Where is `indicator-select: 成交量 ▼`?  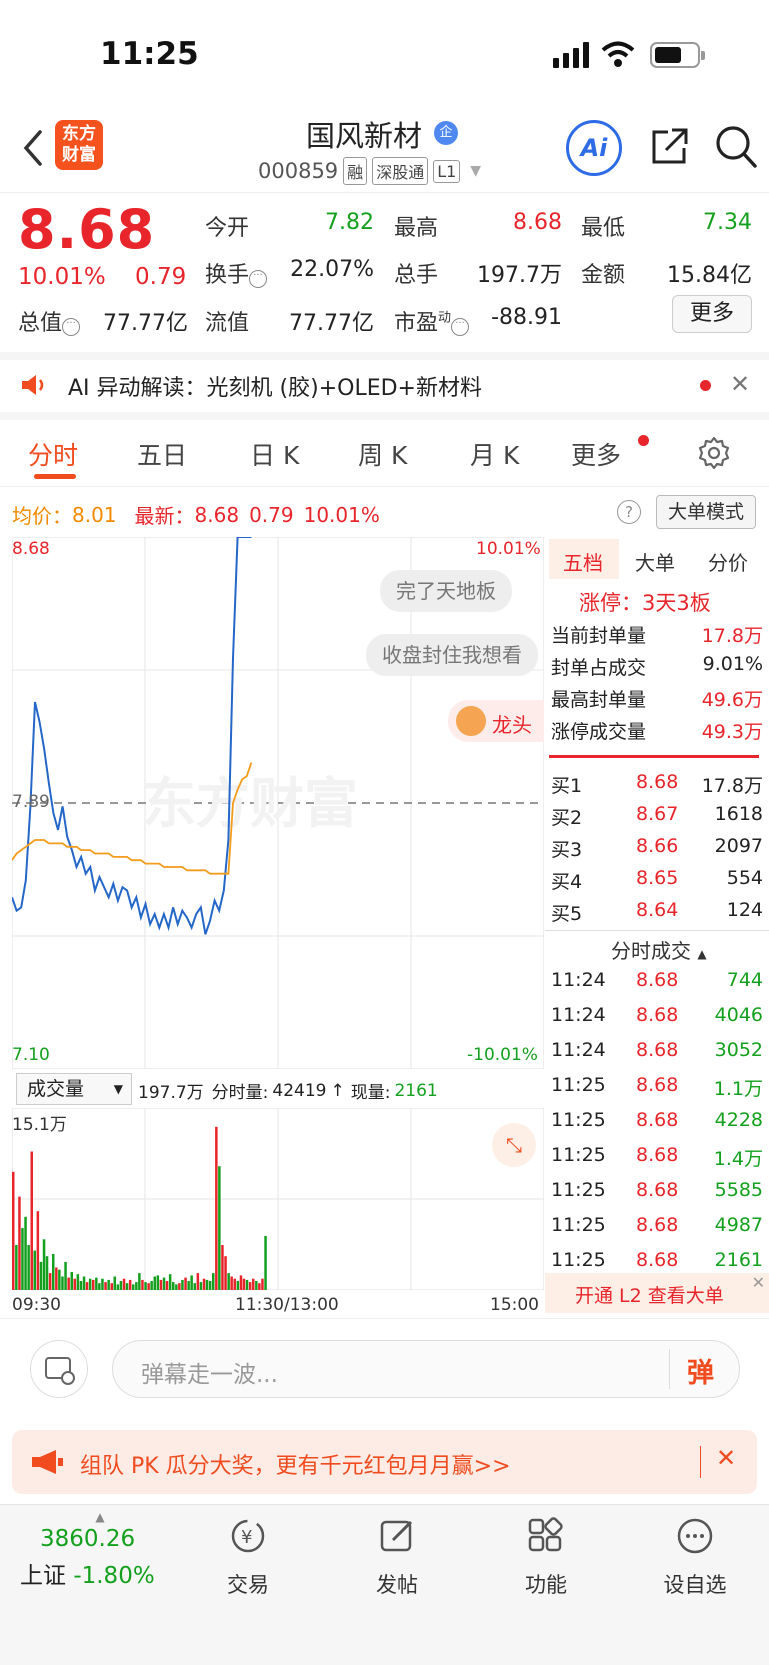
indicator-select: 成交量 ▼ is located at coordinates (74, 1089).